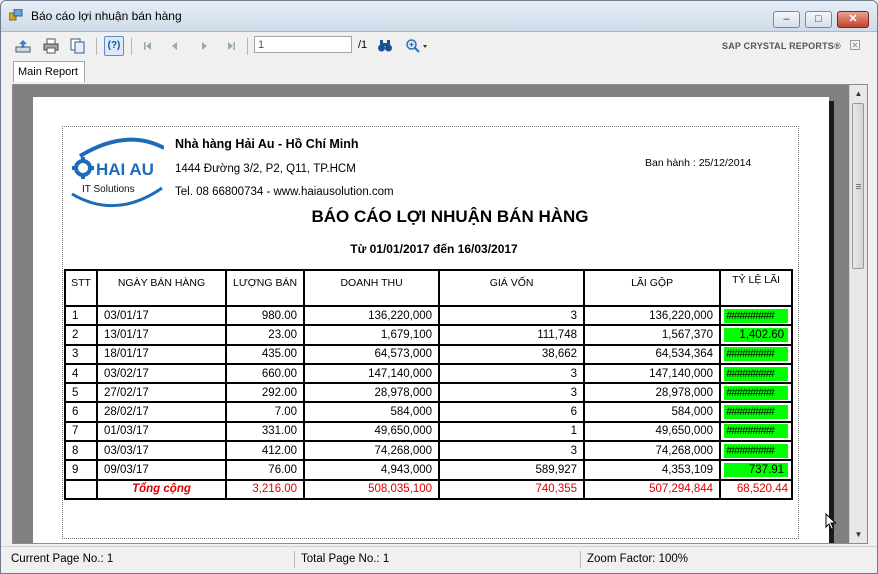 Image resolution: width=878 pixels, height=574 pixels. I want to click on window-title: Báo cáo lợi nhuận bán hàng, so click(106, 16).